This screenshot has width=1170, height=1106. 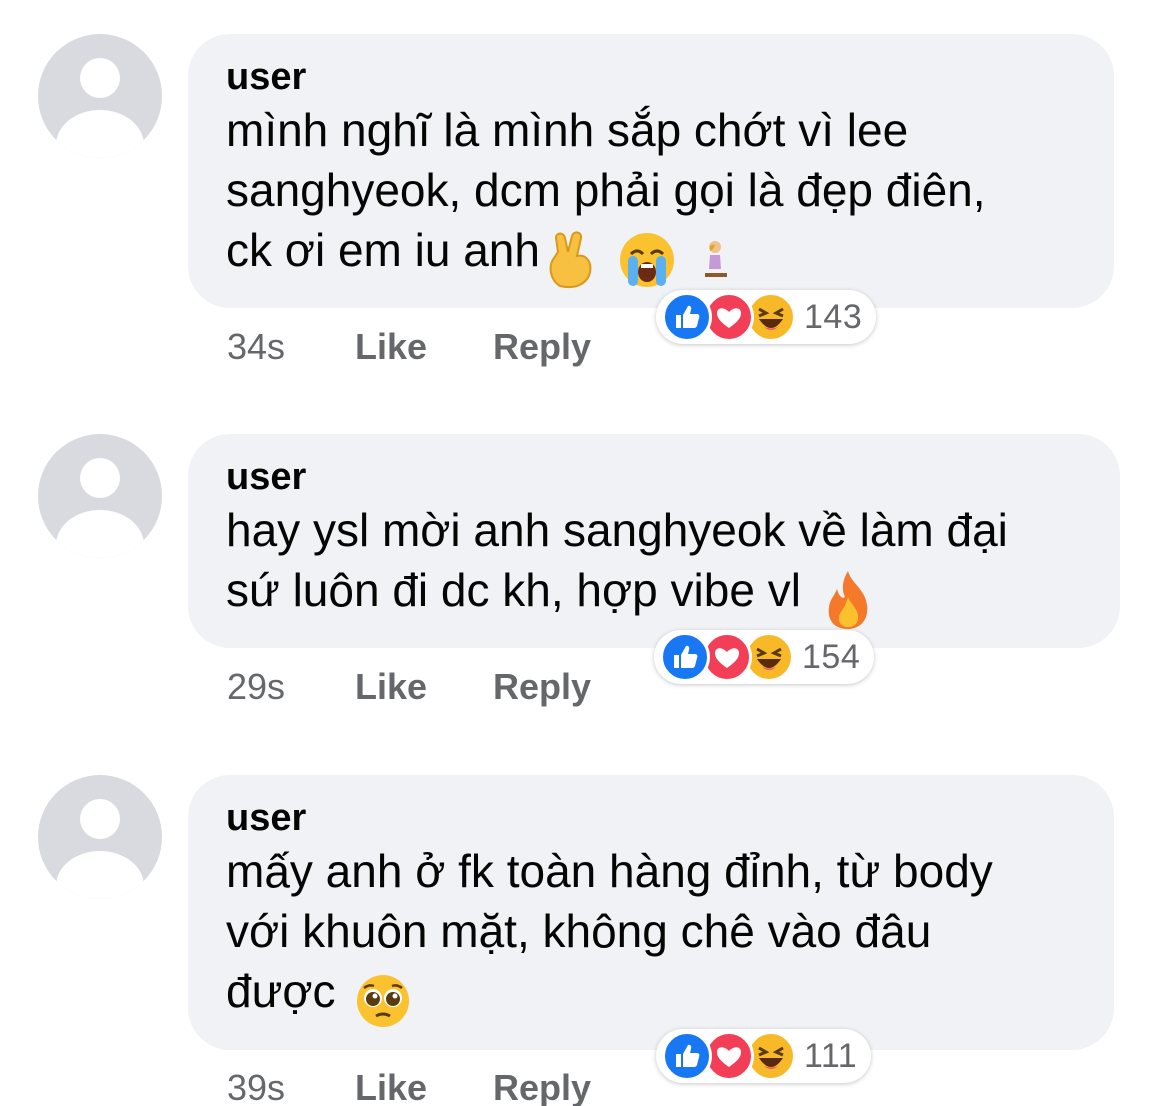 What do you see at coordinates (291, 1086) in the screenshot?
I see `comment-timestamp: 39s` at bounding box center [291, 1086].